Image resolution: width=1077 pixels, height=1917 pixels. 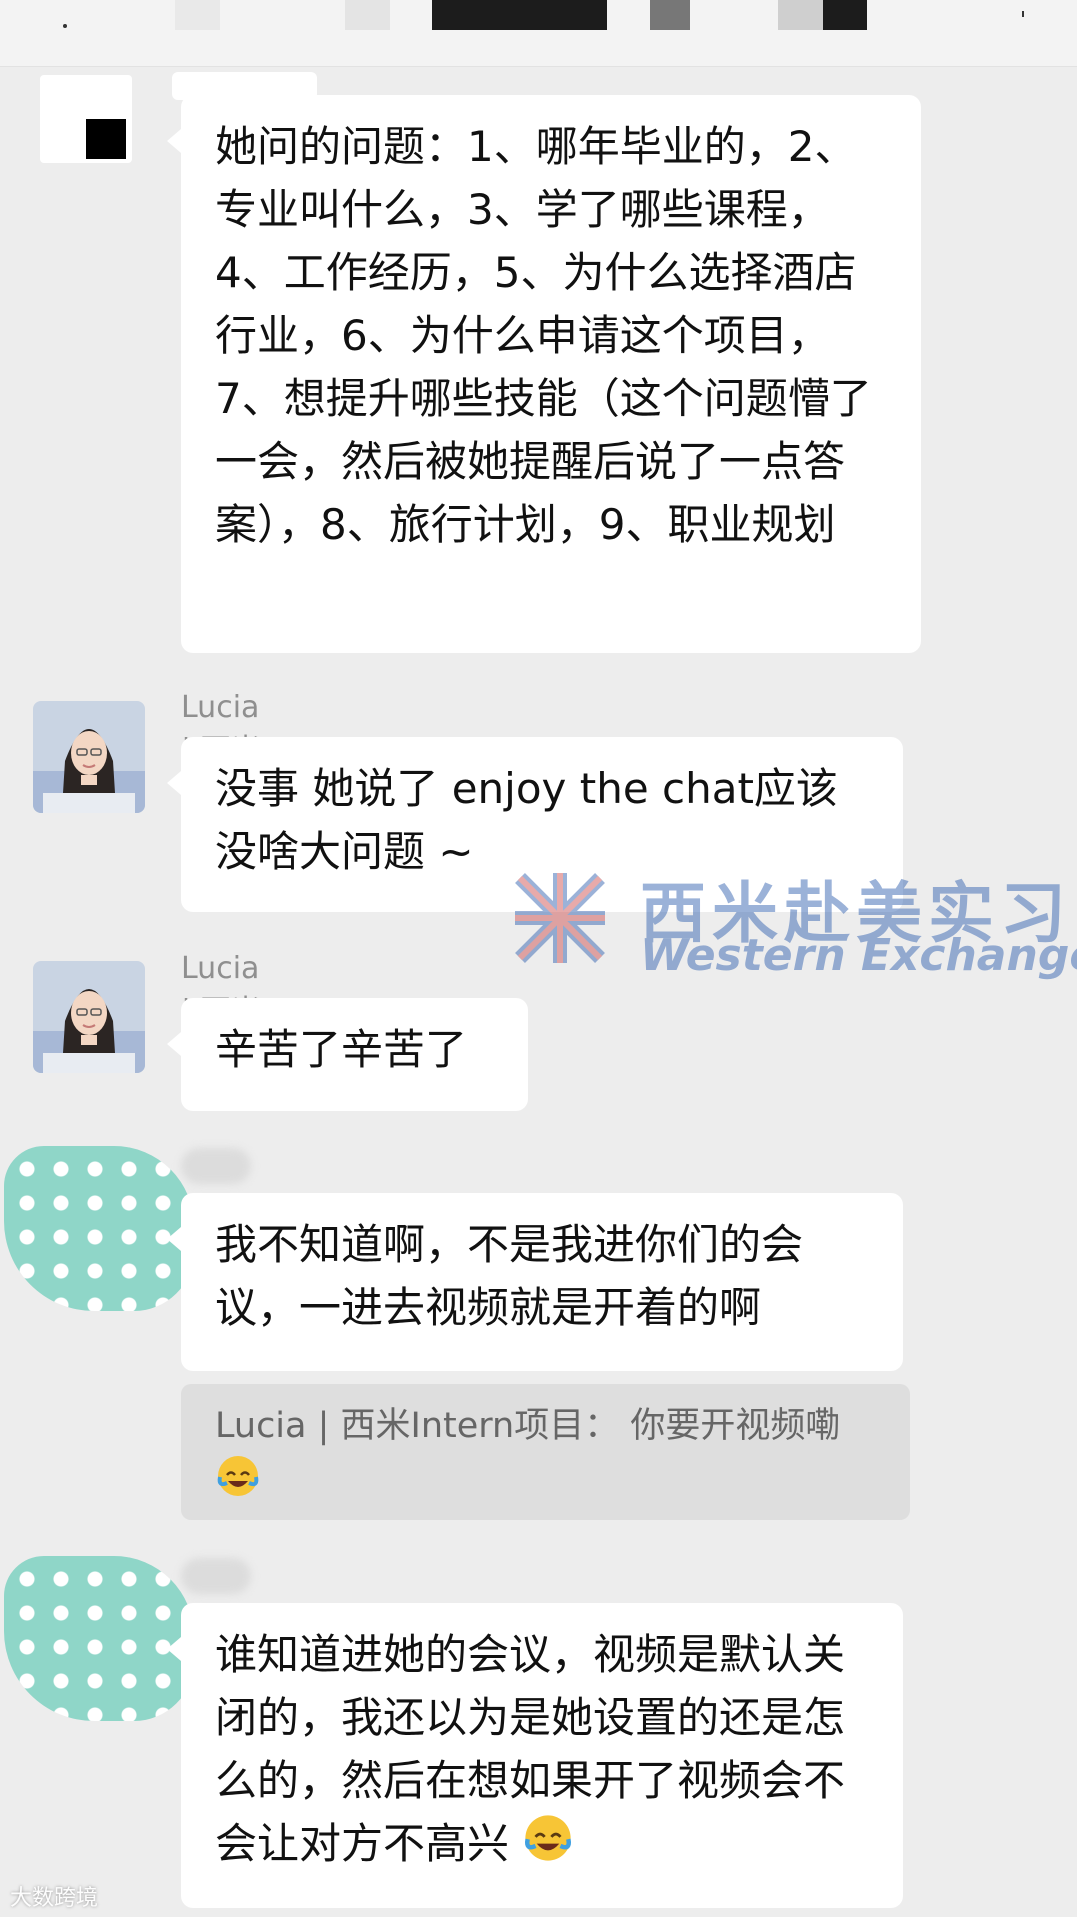 I want to click on union-jack-logo, so click(x=560, y=918).